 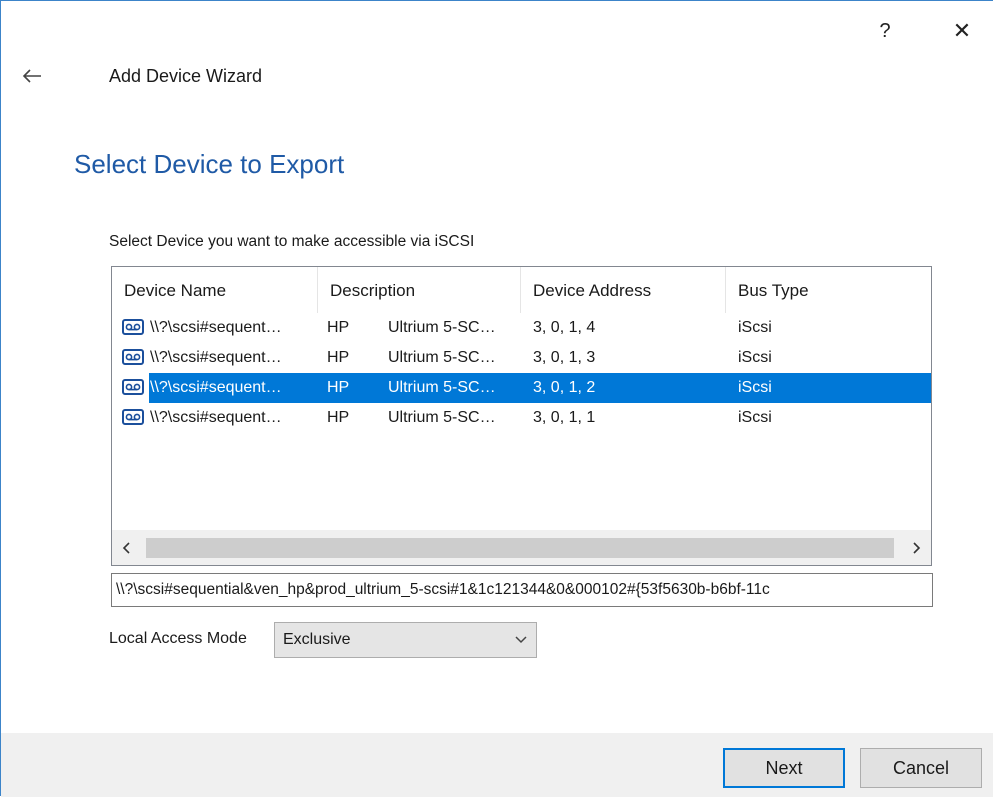 I want to click on scrollbar-thumb, so click(x=520, y=548).